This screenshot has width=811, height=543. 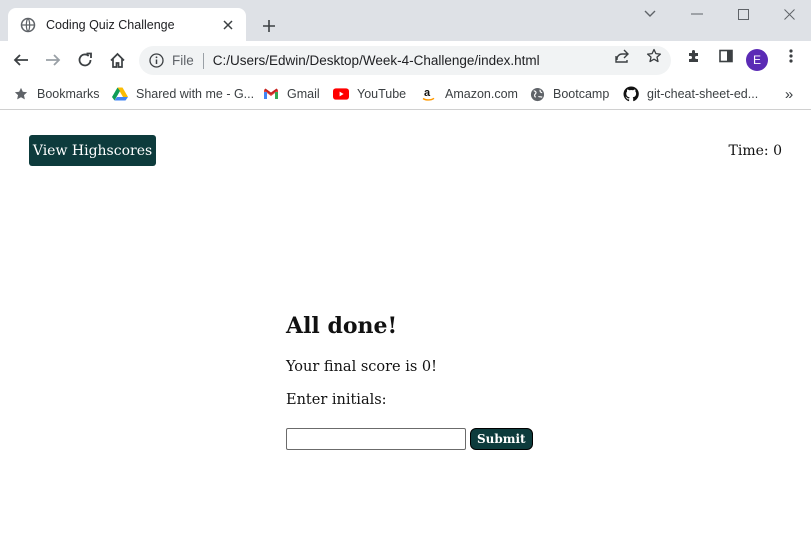 I want to click on tab-search-icon, so click(x=650, y=14).